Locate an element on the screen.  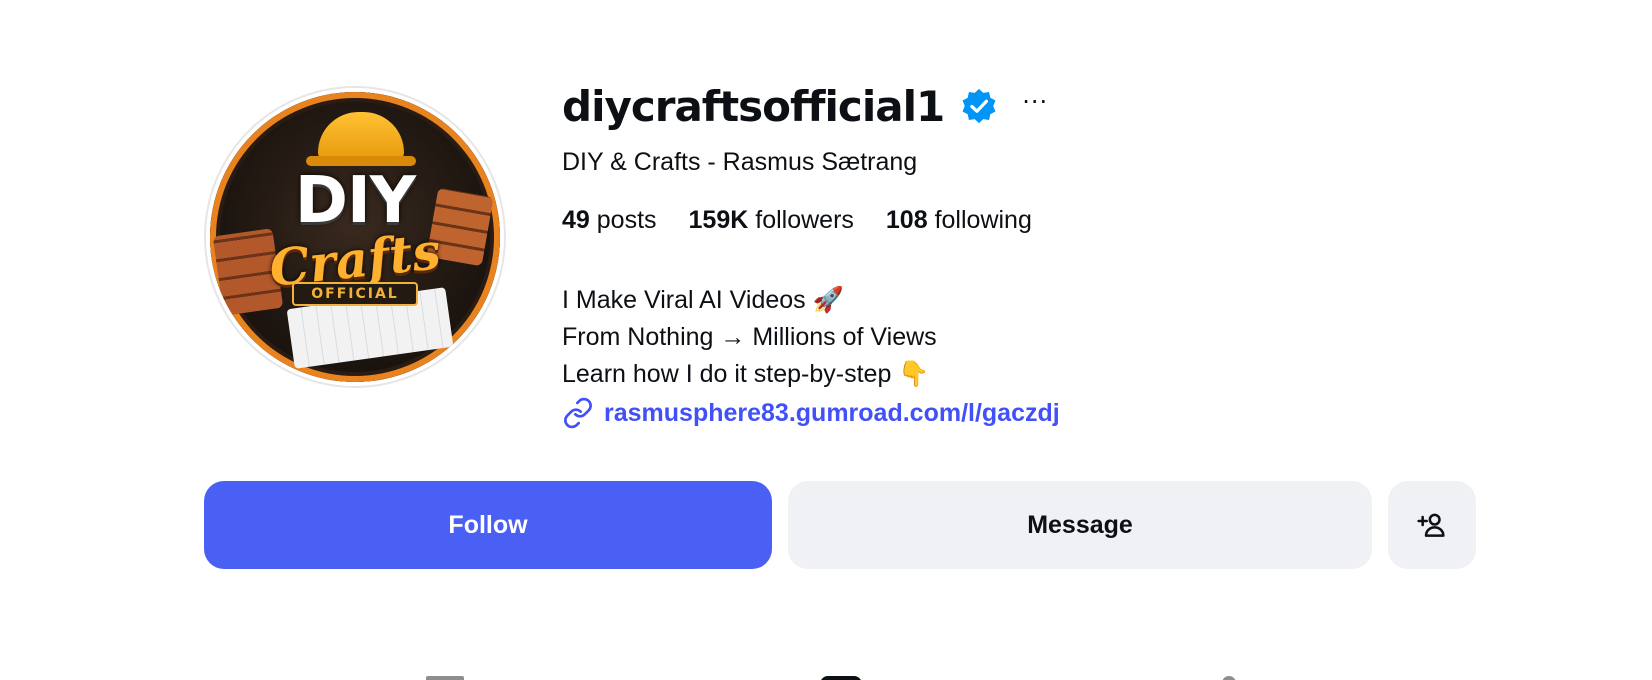
add-user-icon is located at coordinates (1431, 525).